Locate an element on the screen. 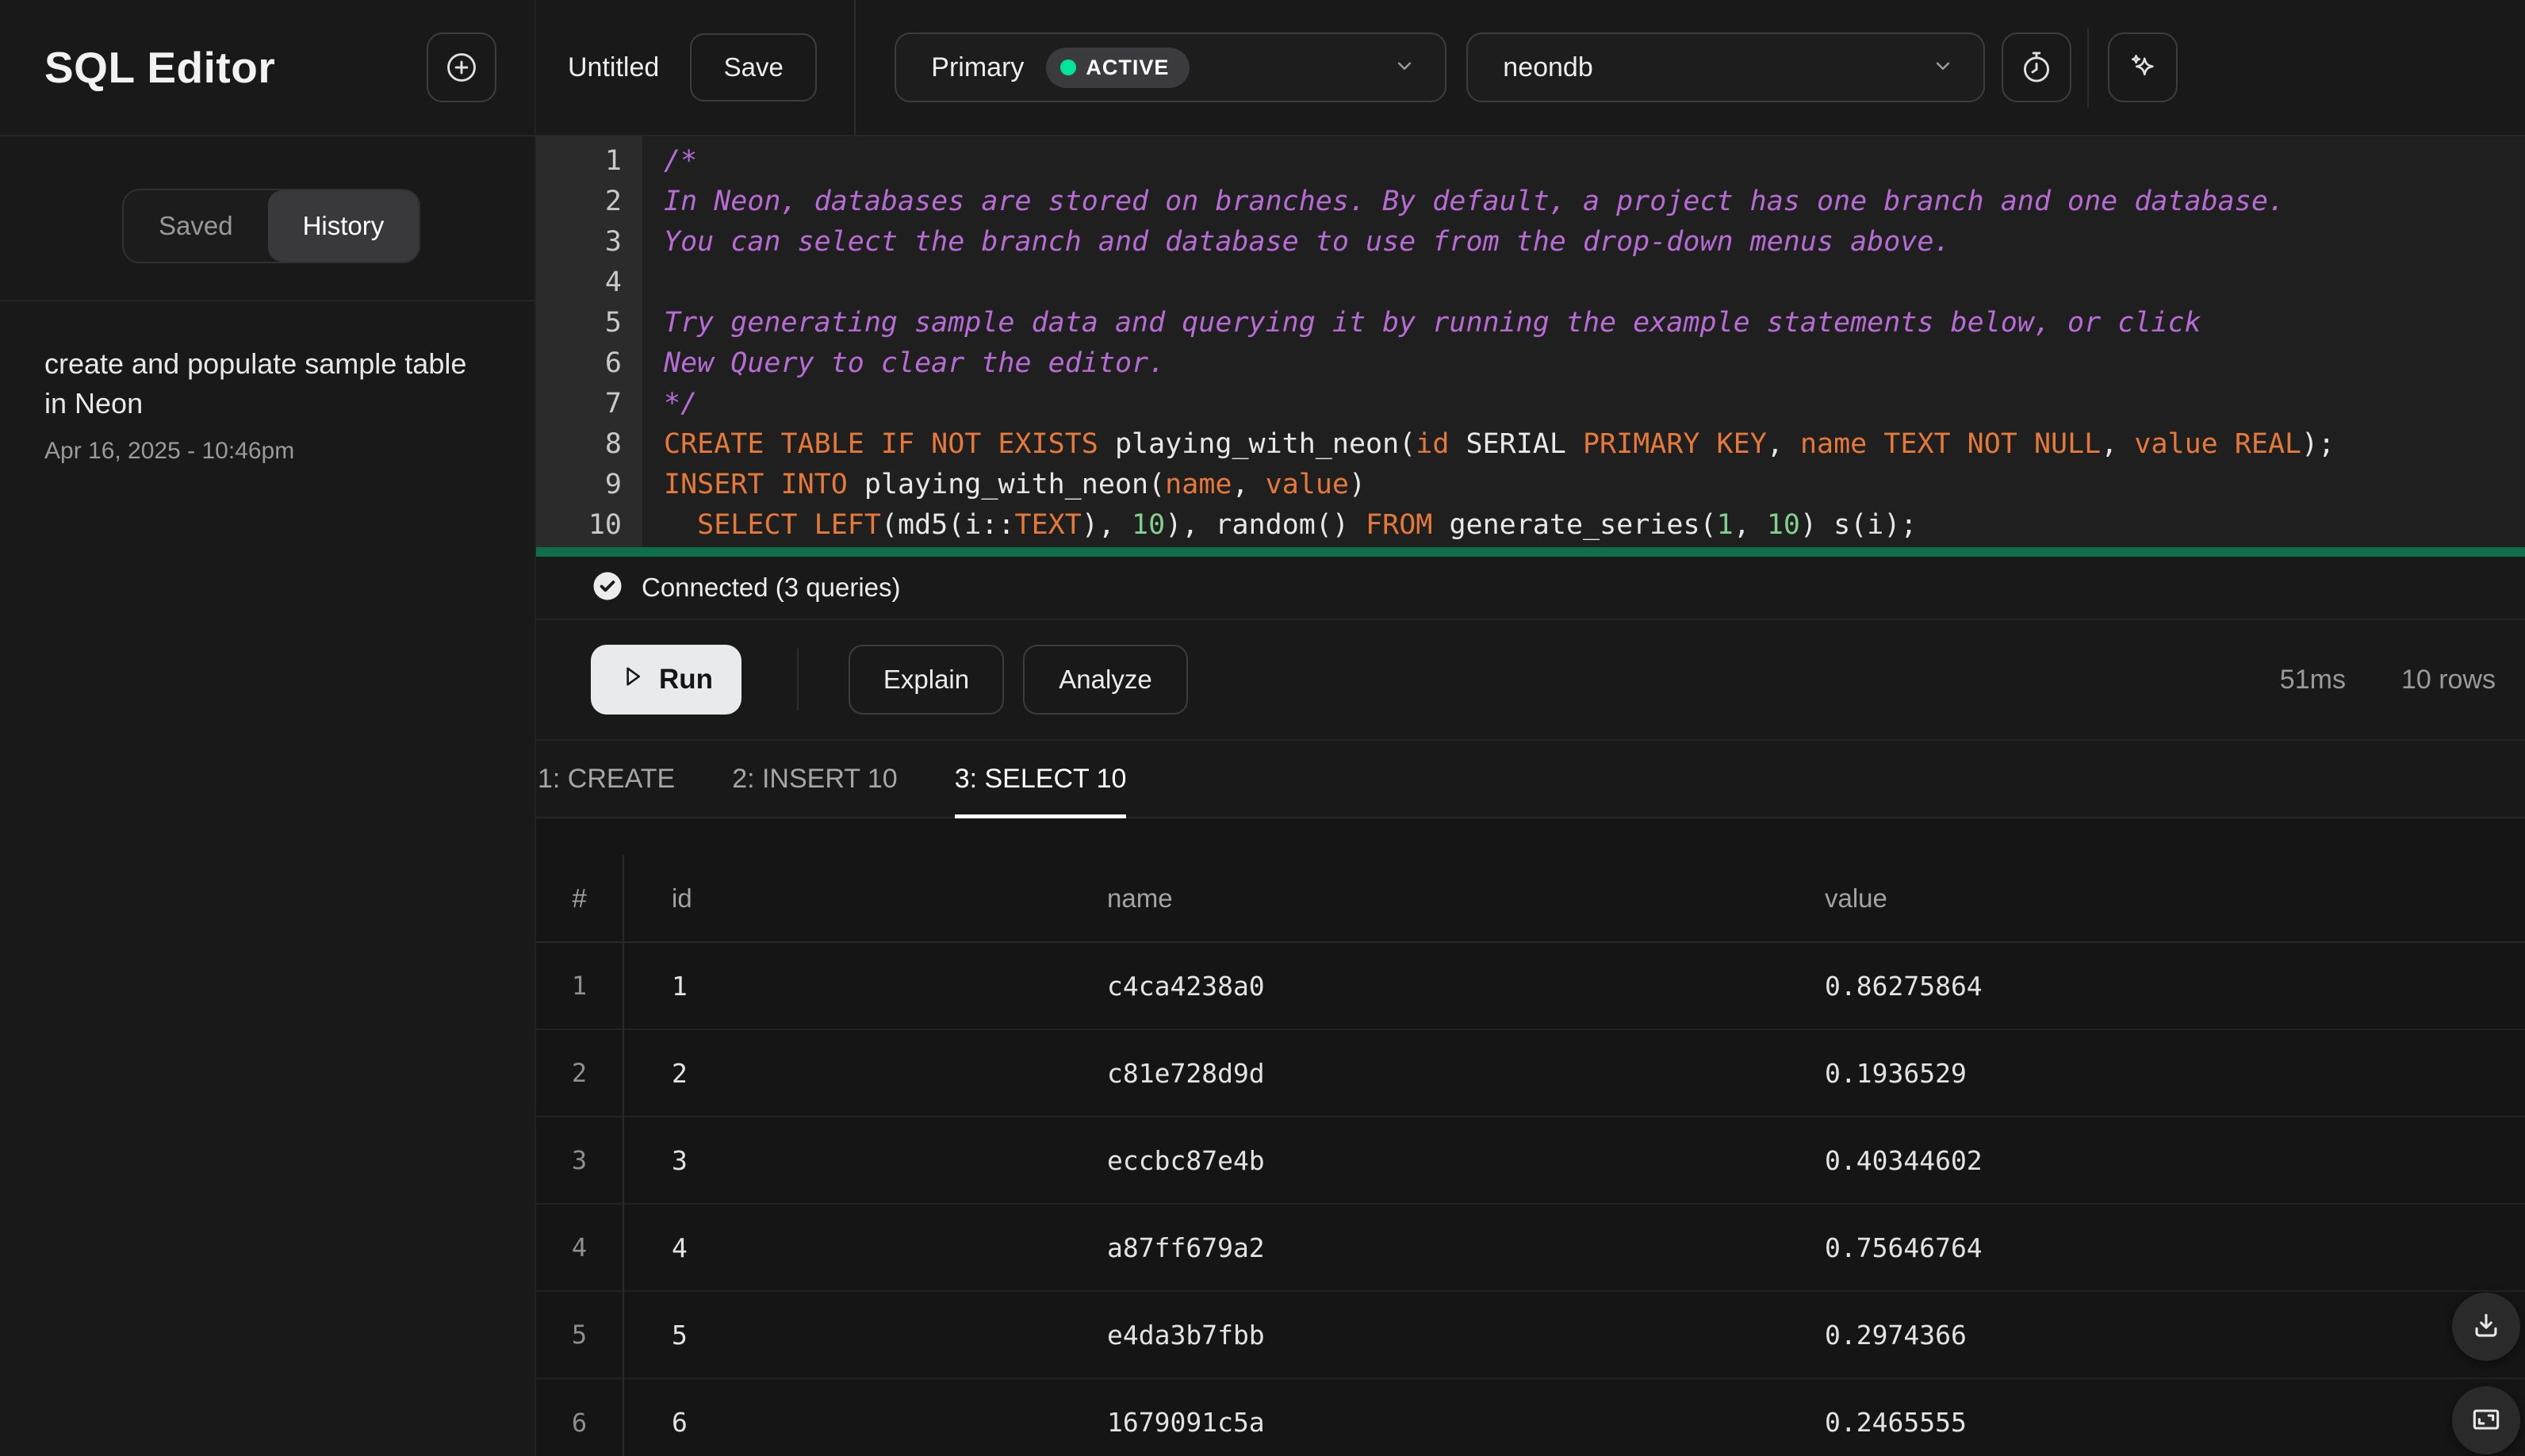 This screenshot has height=1456, width=2525. cell-num: 5 is located at coordinates (580, 1334).